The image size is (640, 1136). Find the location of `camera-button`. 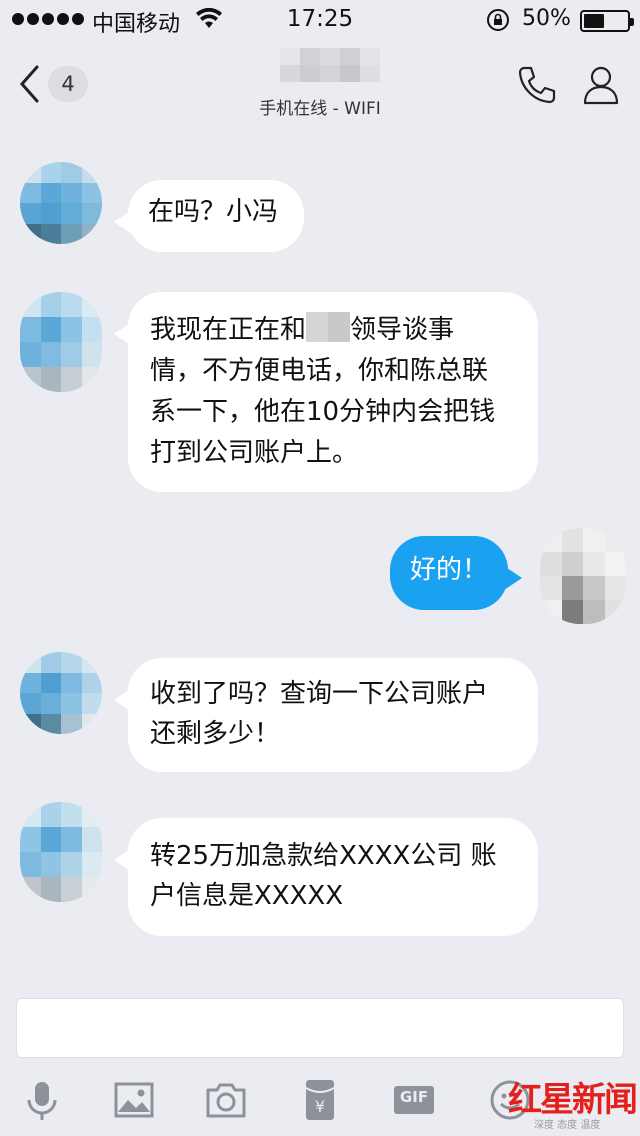

camera-button is located at coordinates (226, 1100).